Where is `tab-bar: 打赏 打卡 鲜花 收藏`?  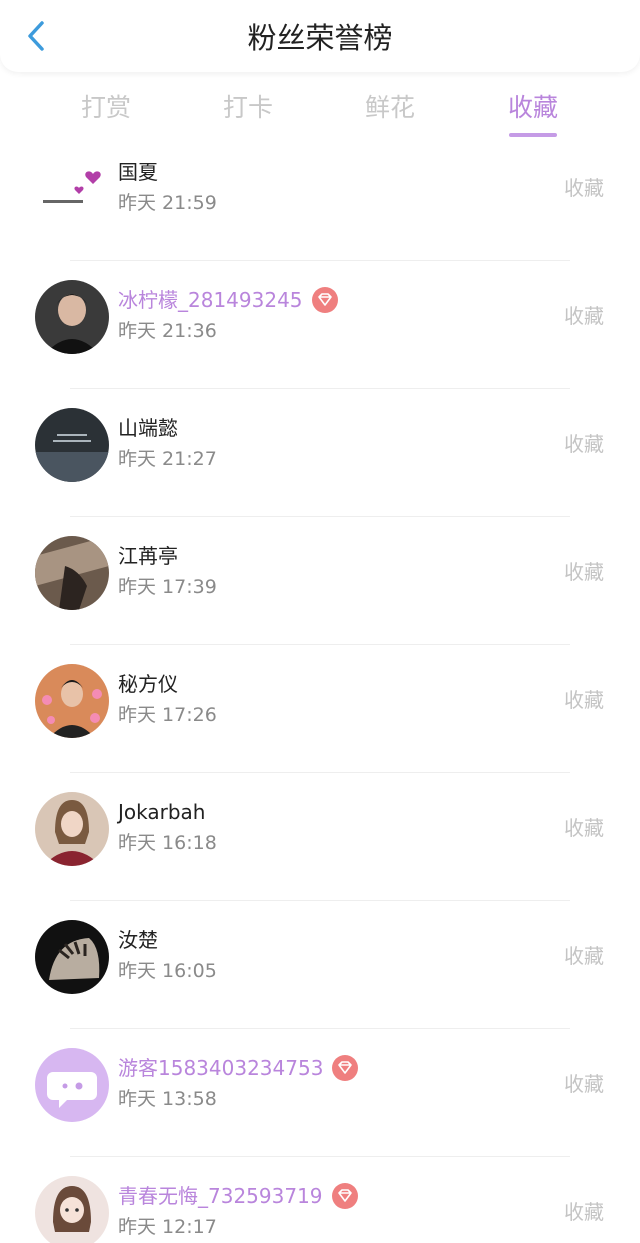 tab-bar: 打赏 打卡 鲜花 收藏 is located at coordinates (320, 116).